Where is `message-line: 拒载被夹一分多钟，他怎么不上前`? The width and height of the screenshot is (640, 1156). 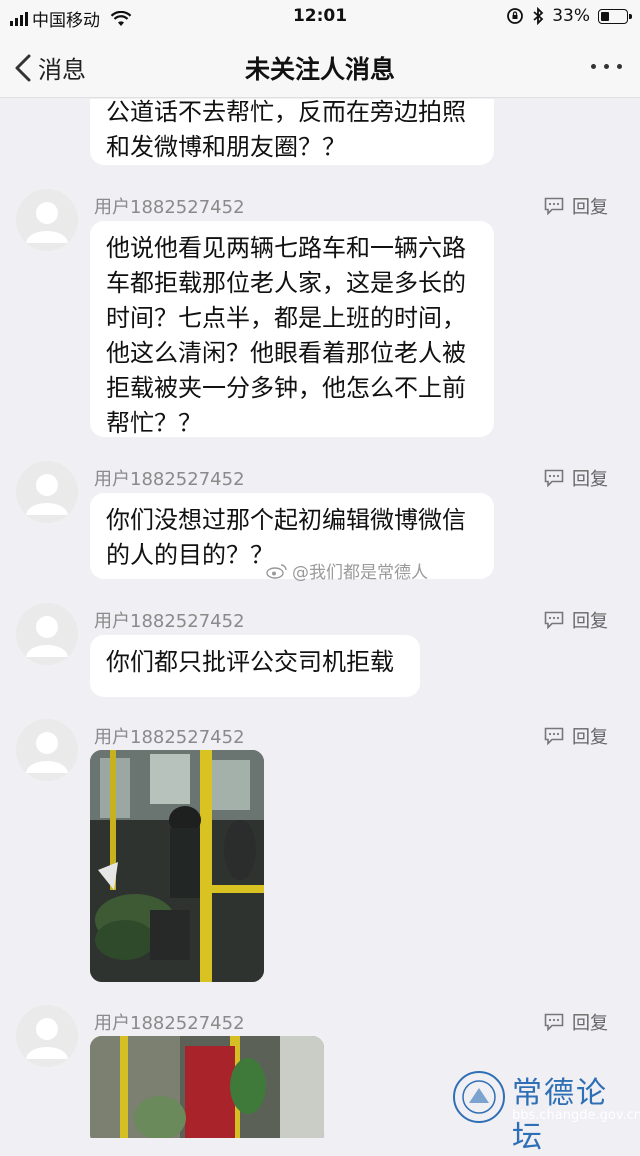
message-line: 拒载被夹一分多钟，他怎么不上前 is located at coordinates (286, 388).